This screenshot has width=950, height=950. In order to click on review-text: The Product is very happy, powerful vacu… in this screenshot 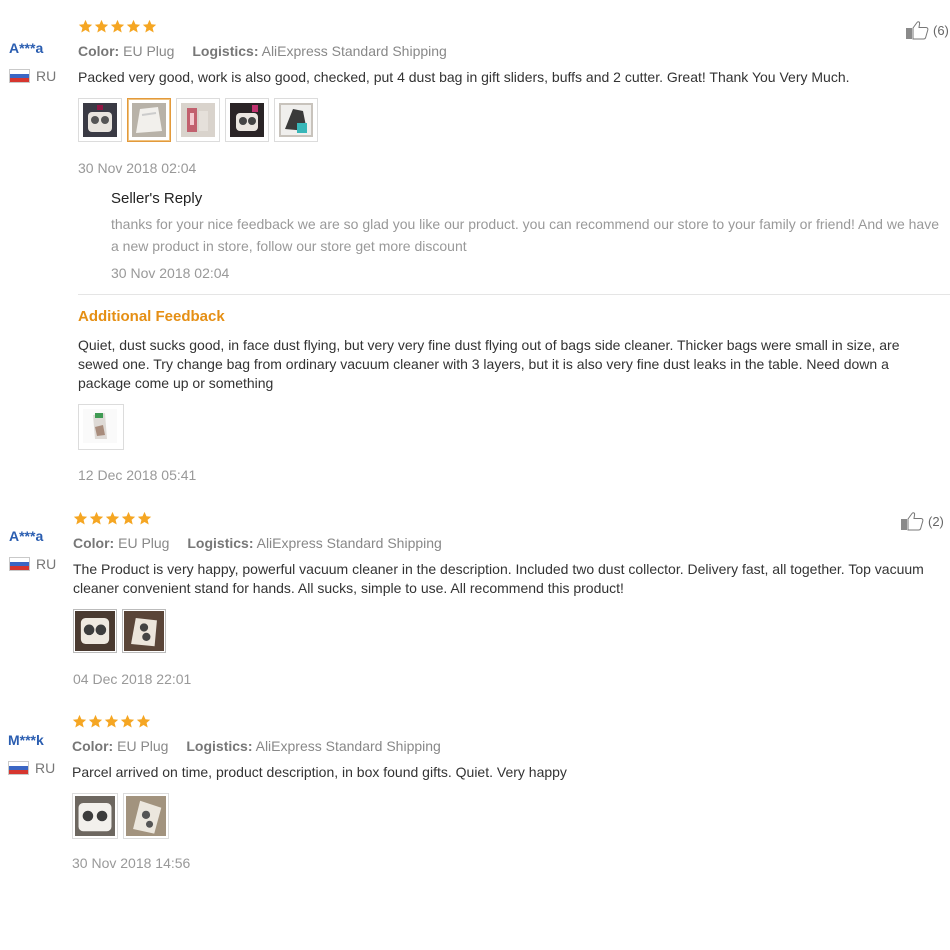, I will do `click(498, 578)`.